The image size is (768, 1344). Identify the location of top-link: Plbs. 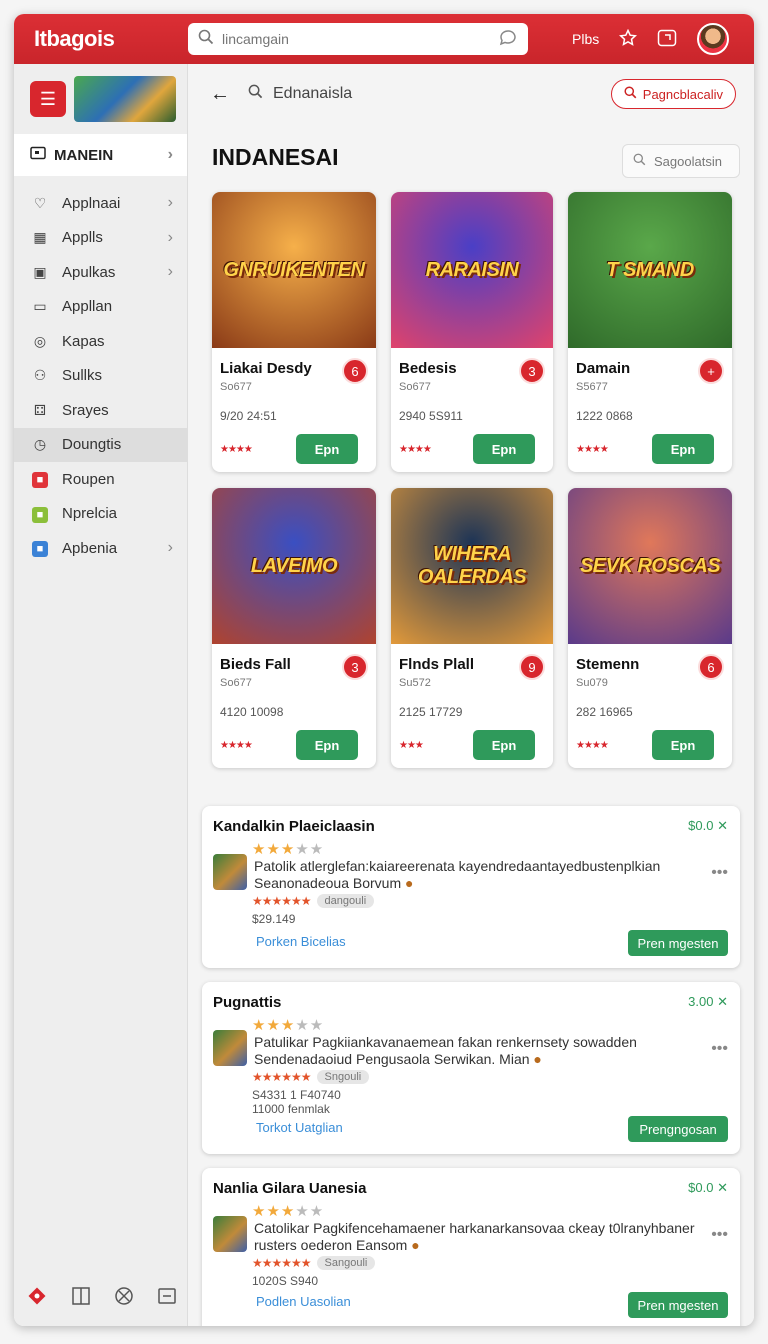
(585, 39).